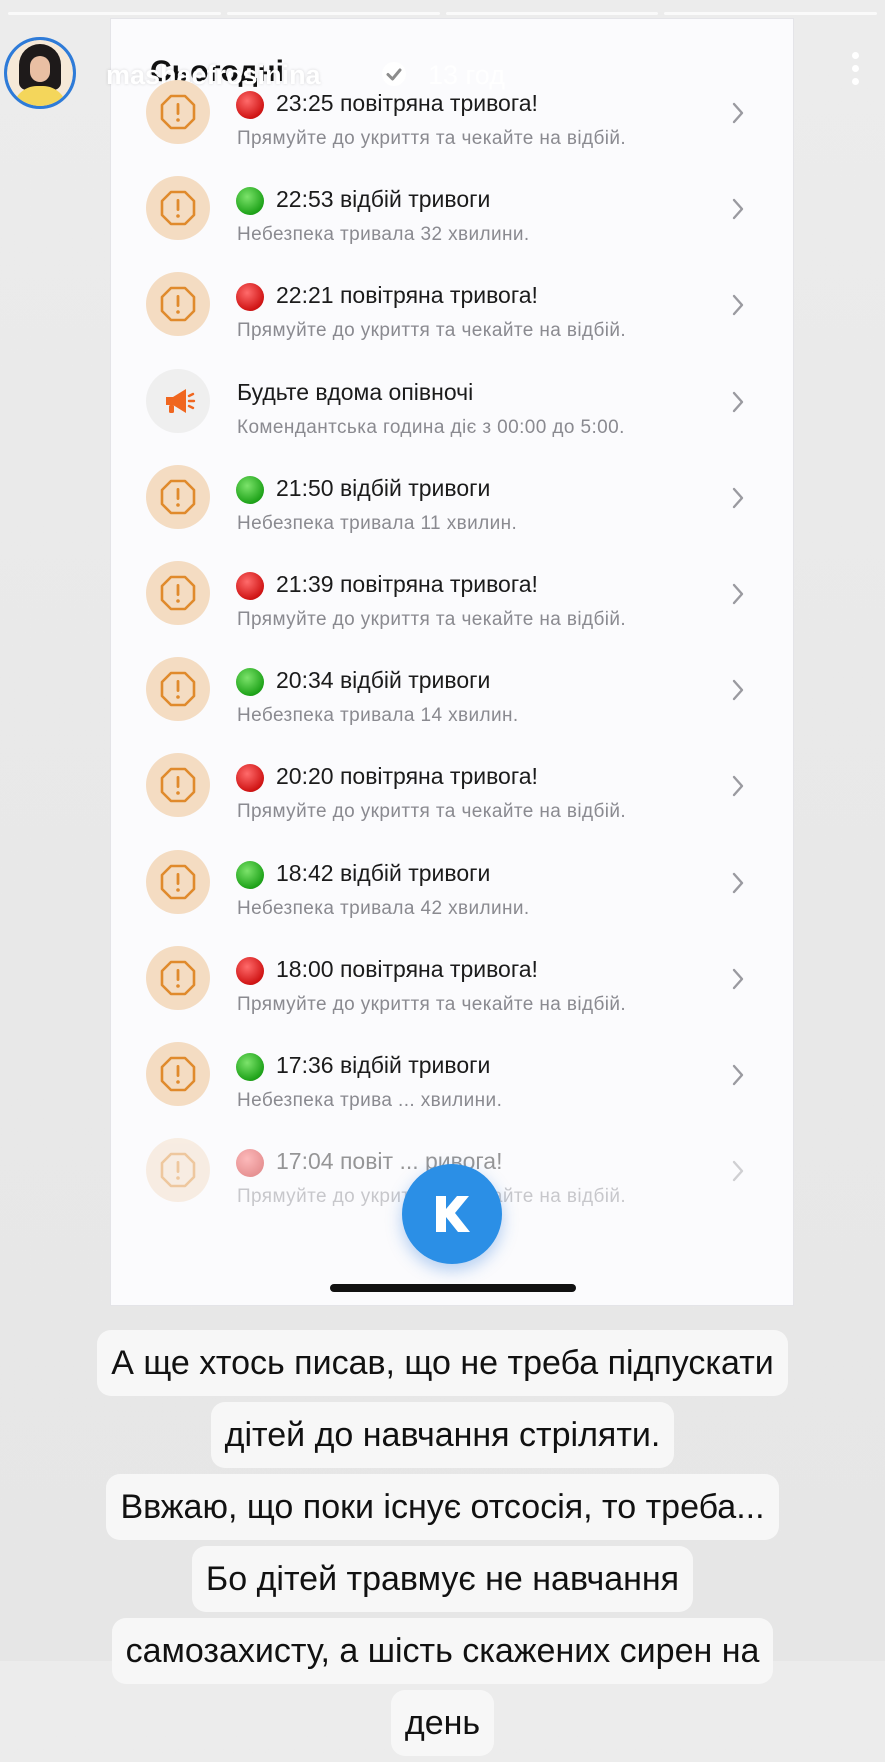 The height and width of the screenshot is (1762, 885). Describe the element at coordinates (857, 73) in the screenshot. I see `more-options-icon` at that location.